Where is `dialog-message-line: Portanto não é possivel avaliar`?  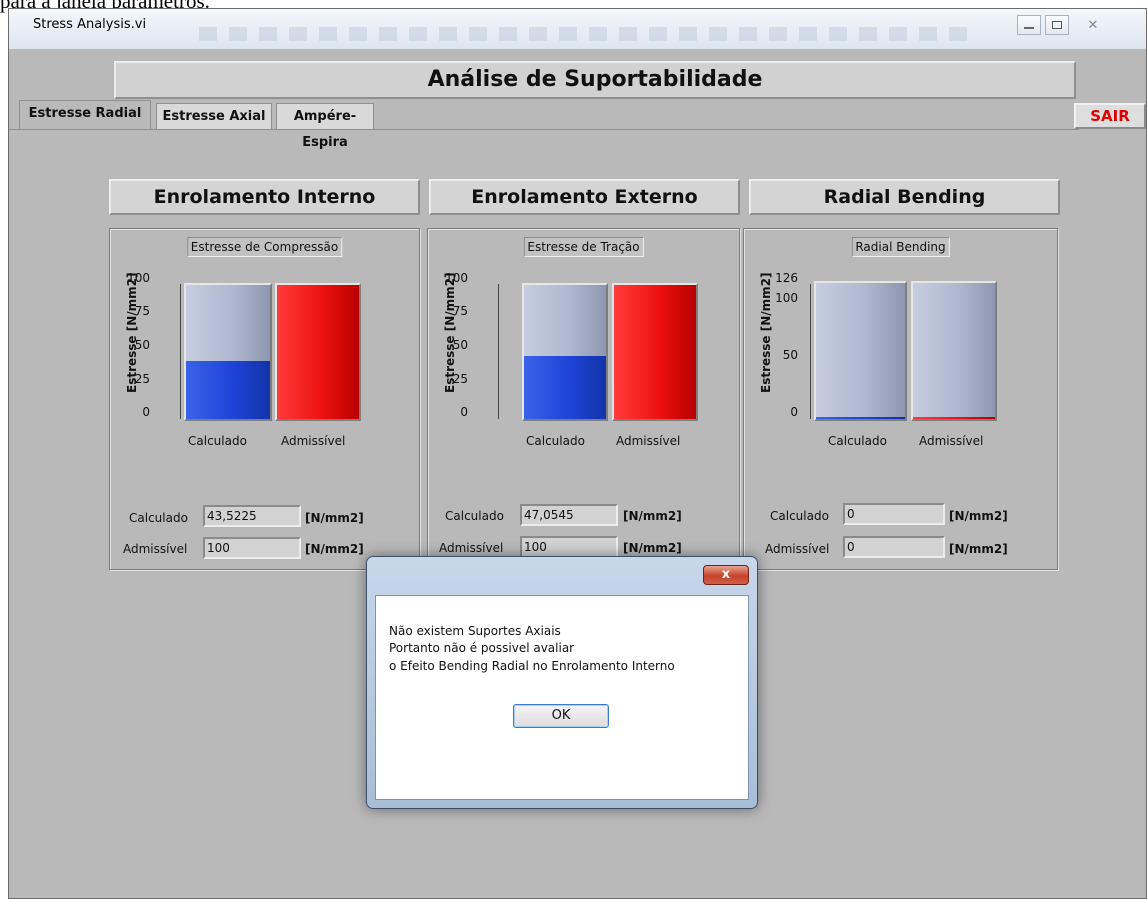 dialog-message-line: Portanto não é possivel avaliar is located at coordinates (482, 648).